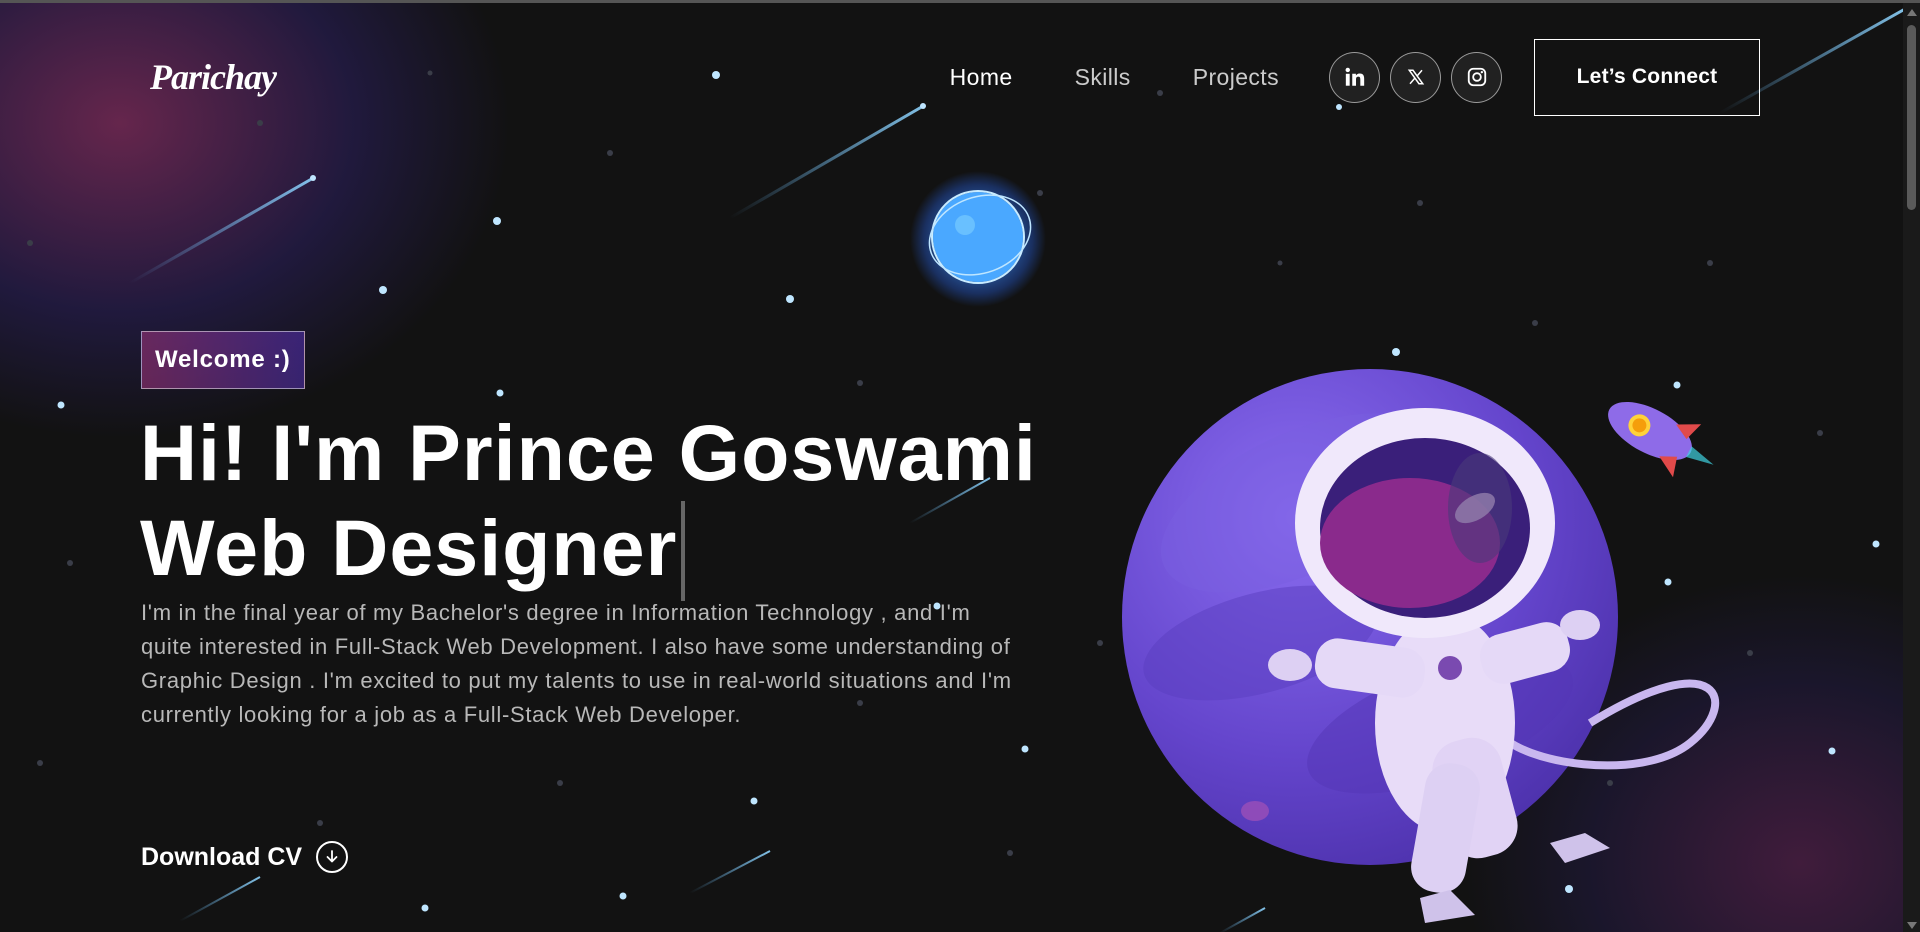 This screenshot has width=1920, height=932. Describe the element at coordinates (1103, 77) in the screenshot. I see `nav-link-skills: Skills` at that location.